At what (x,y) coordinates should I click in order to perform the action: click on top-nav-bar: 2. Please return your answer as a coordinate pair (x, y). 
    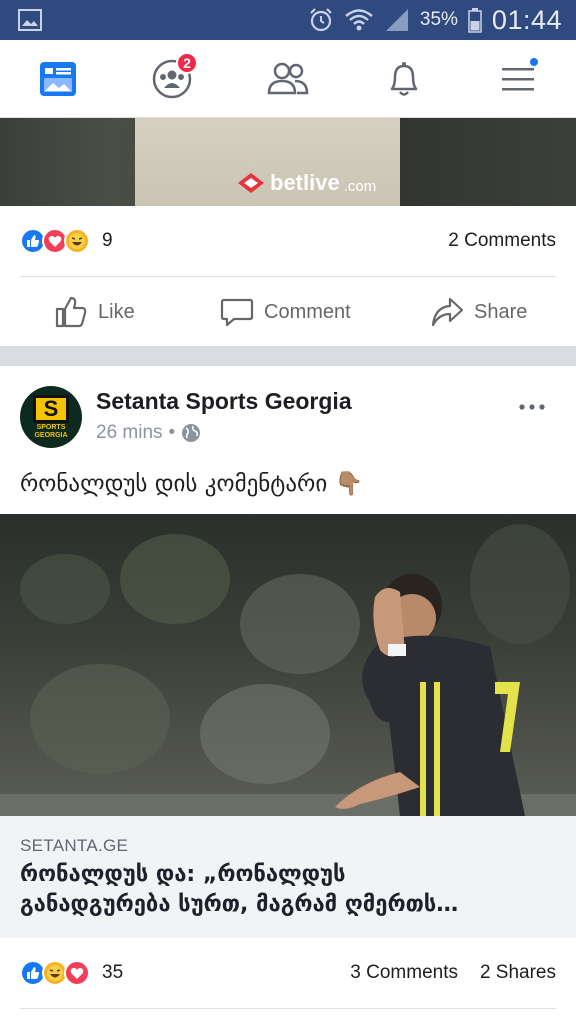
    Looking at the image, I should click on (288, 79).